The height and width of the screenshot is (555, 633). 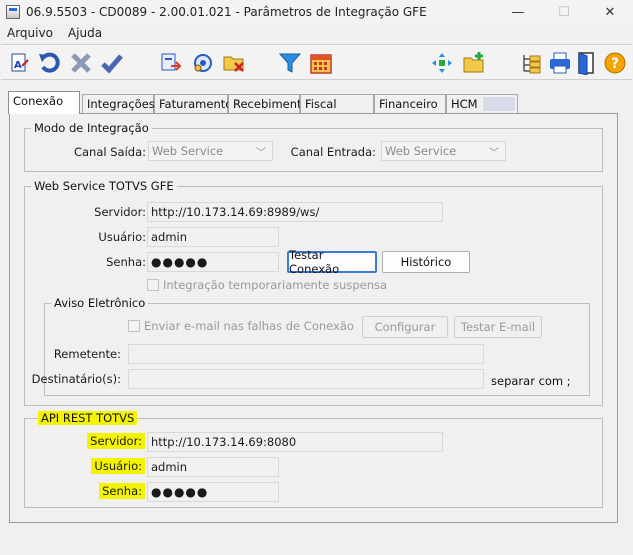 I want to click on canal-saida-label: Canal Saída:, so click(x=109, y=152).